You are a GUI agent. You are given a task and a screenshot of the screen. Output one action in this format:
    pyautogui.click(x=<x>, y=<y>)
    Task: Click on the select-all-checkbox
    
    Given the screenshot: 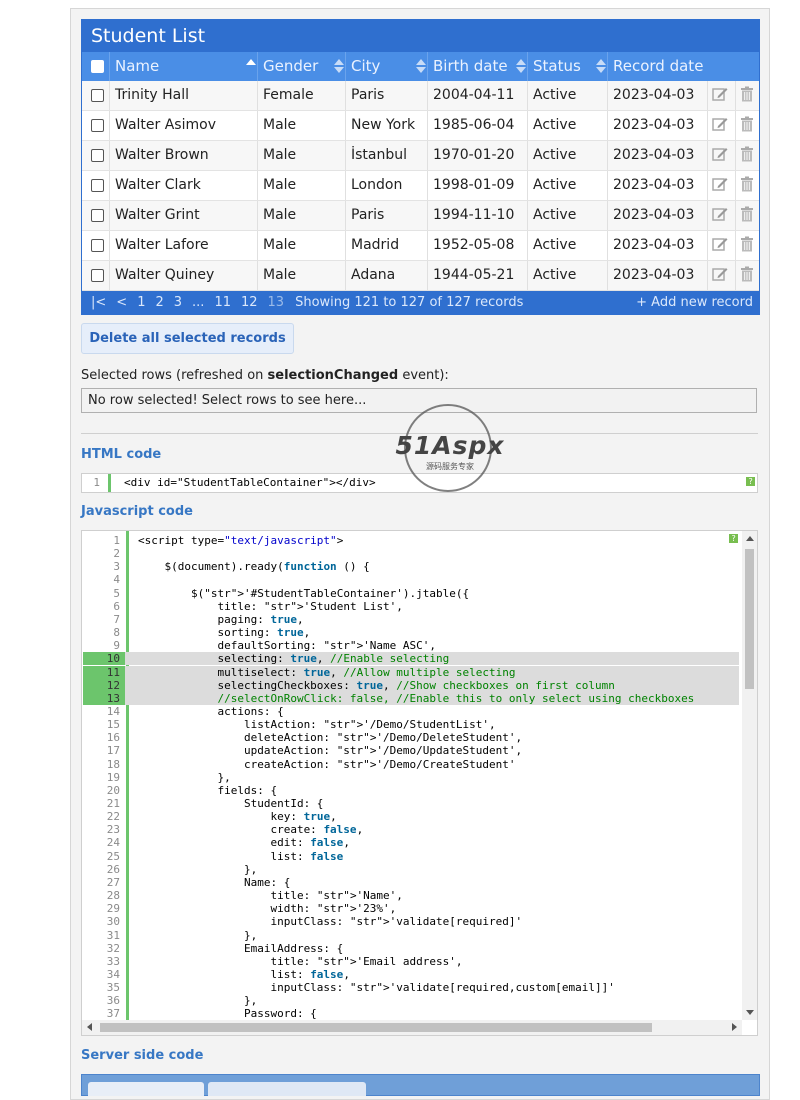 What is the action you would take?
    pyautogui.click(x=97, y=66)
    